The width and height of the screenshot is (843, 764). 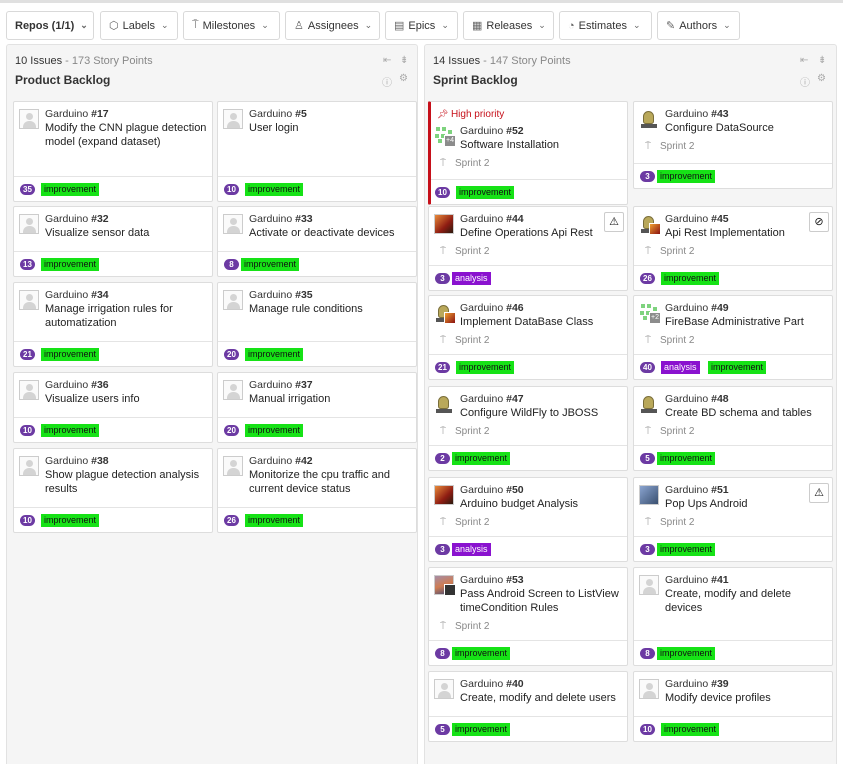 What do you see at coordinates (819, 493) in the screenshot?
I see `warning-icon: ⚠` at bounding box center [819, 493].